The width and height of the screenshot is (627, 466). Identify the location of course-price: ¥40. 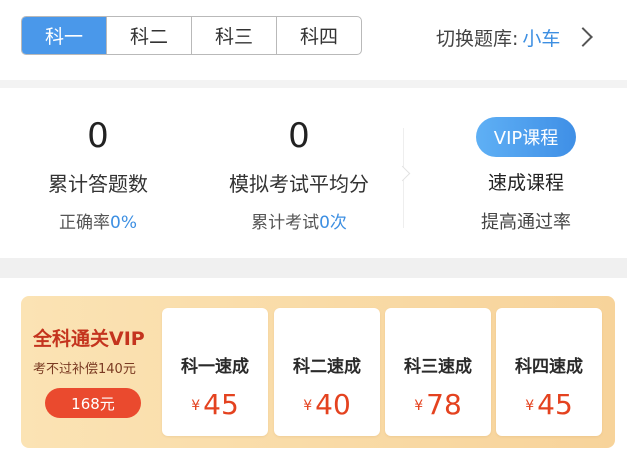
(327, 404).